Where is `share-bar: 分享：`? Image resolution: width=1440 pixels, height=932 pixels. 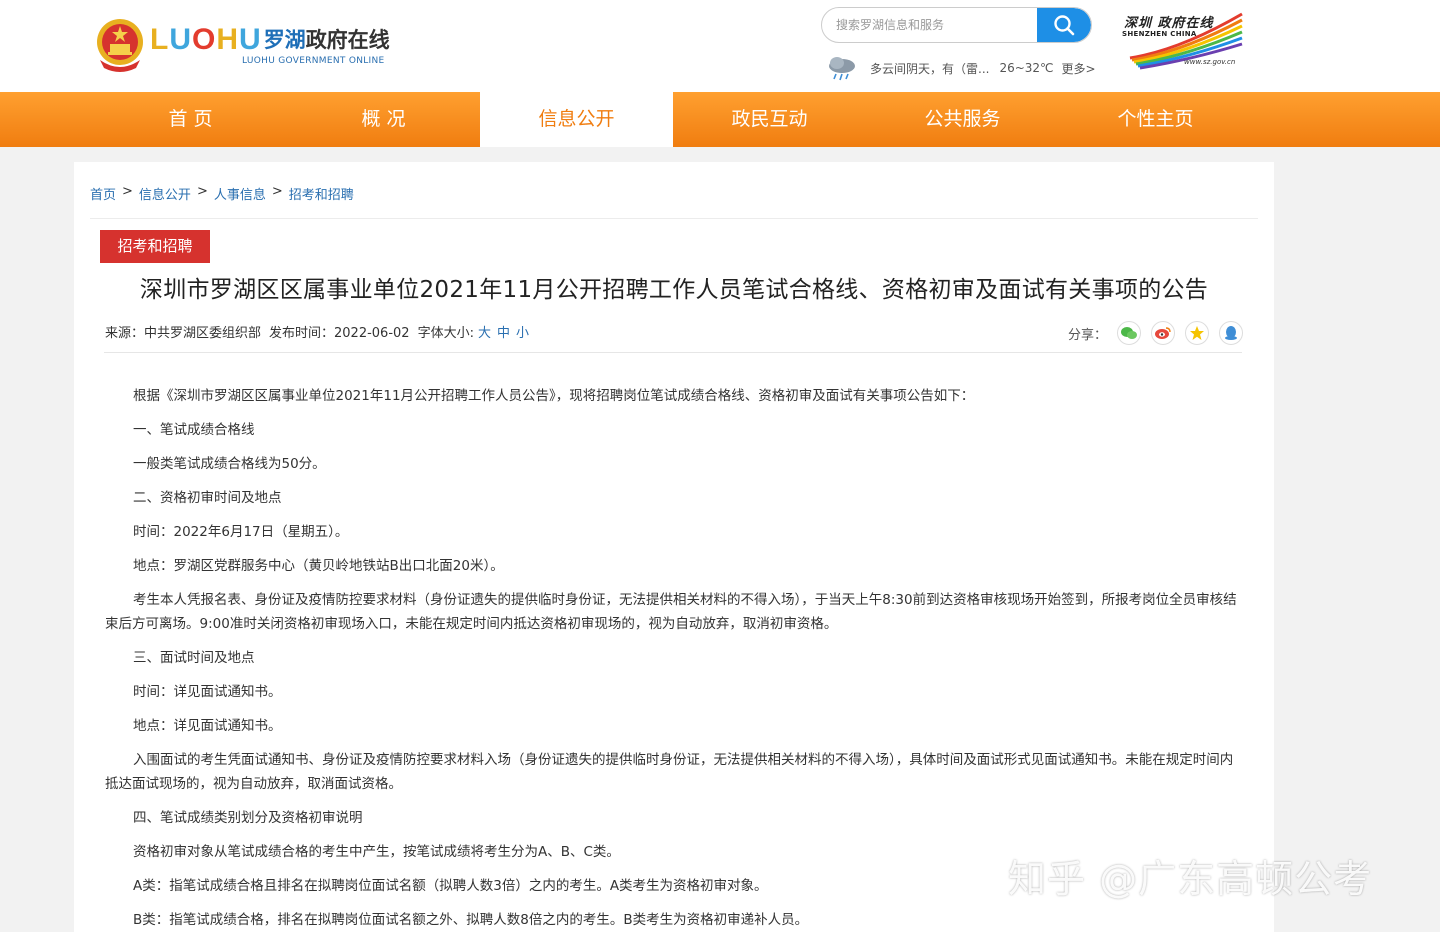 share-bar: 分享： is located at coordinates (1156, 333).